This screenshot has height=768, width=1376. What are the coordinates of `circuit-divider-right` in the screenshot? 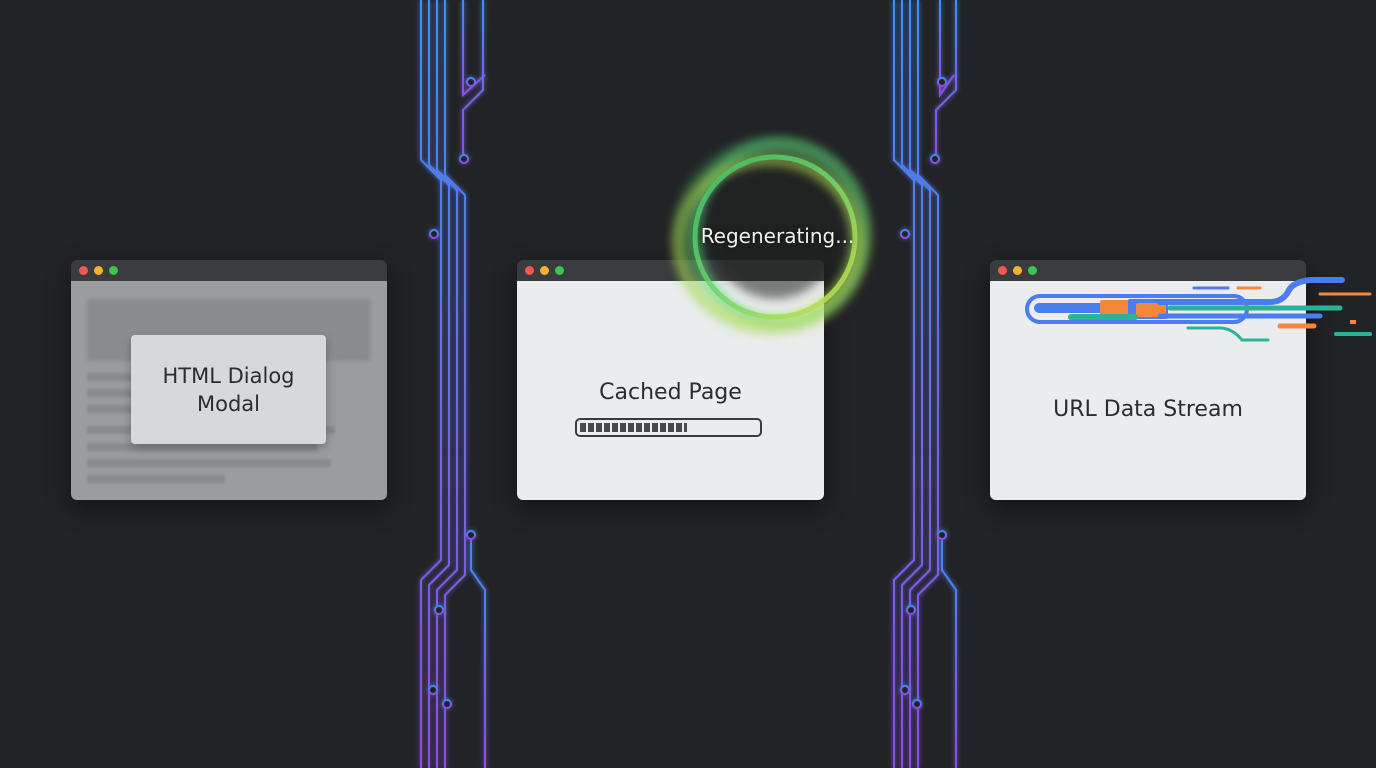 It's located at (925, 384).